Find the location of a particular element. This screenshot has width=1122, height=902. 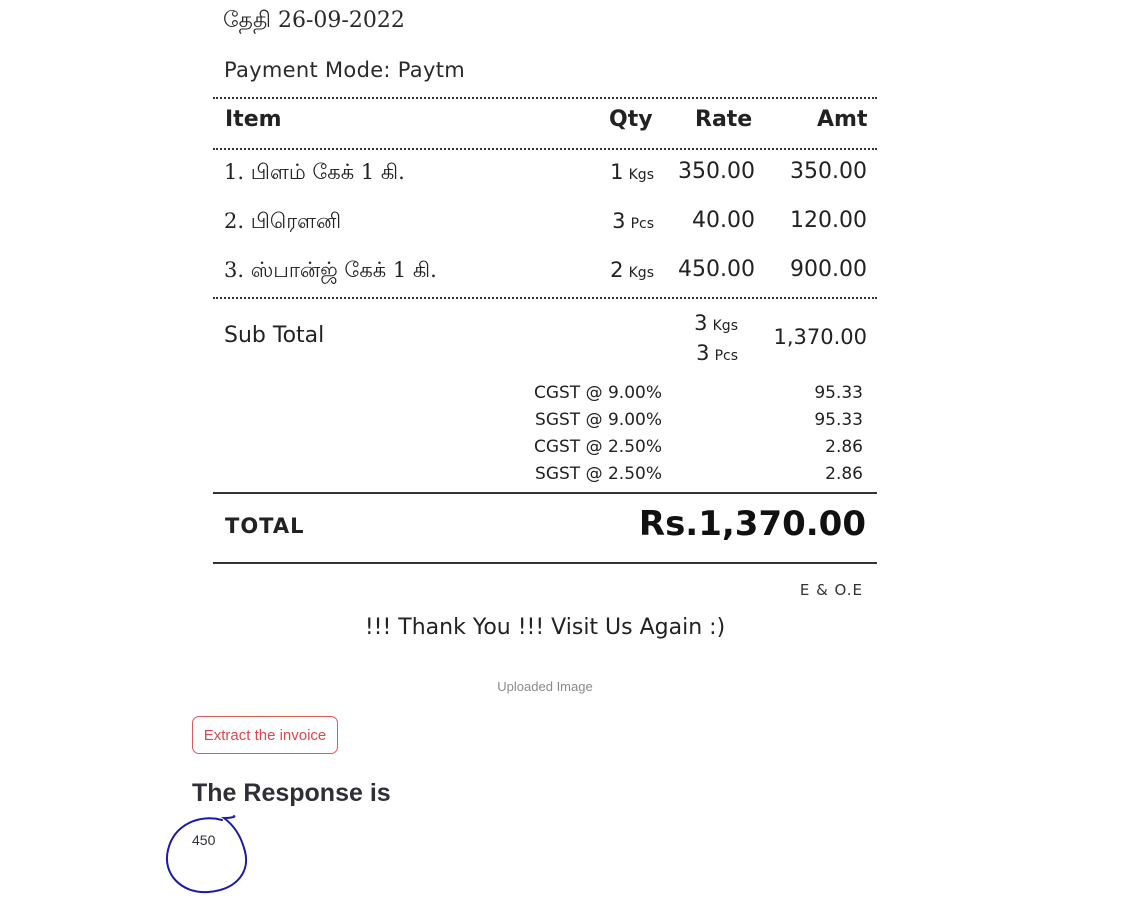

tax-label: SGST @ 9.00% is located at coordinates (598, 420).